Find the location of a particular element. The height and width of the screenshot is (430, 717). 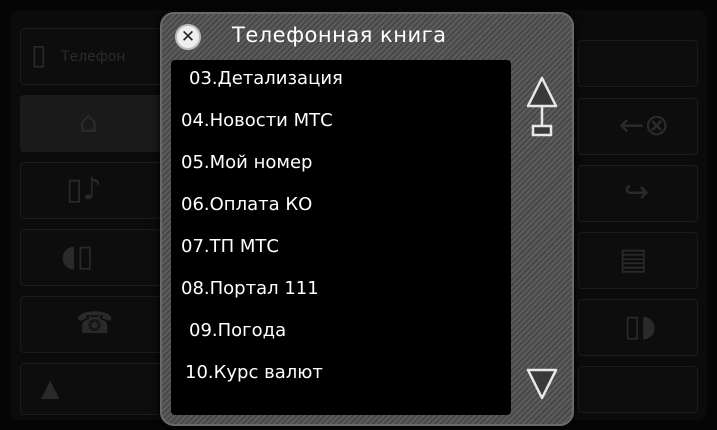

phone-icon: ▯ is located at coordinates (39, 54).